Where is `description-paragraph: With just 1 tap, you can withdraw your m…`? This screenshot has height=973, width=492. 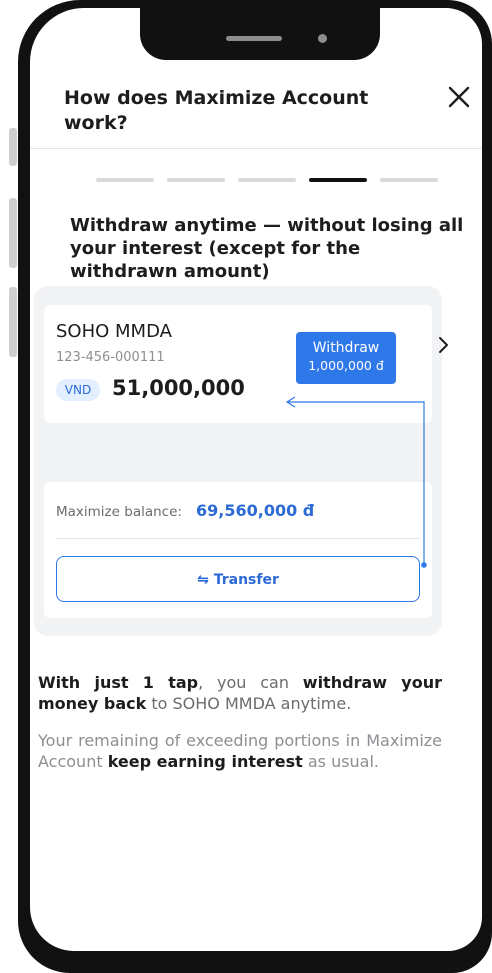
description-paragraph: With just 1 tap, you can withdraw your m… is located at coordinates (240, 693).